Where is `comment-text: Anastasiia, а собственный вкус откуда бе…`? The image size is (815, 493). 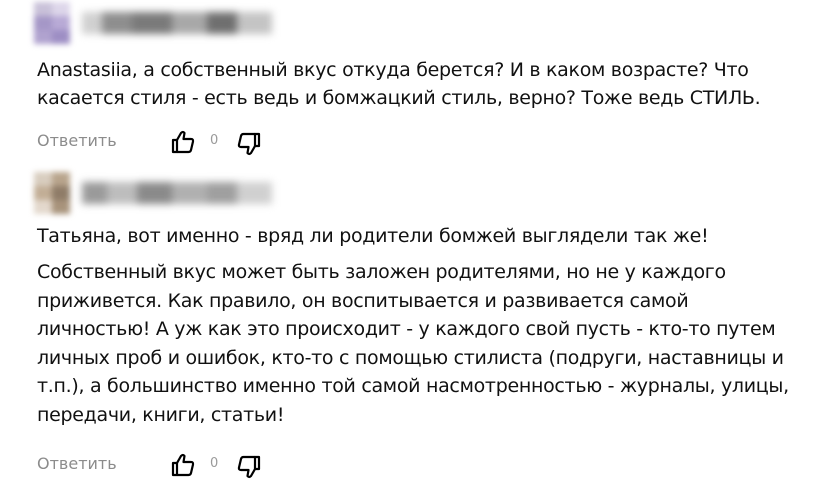
comment-text: Anastasiia, а собственный вкус откуда бе… is located at coordinates (399, 84).